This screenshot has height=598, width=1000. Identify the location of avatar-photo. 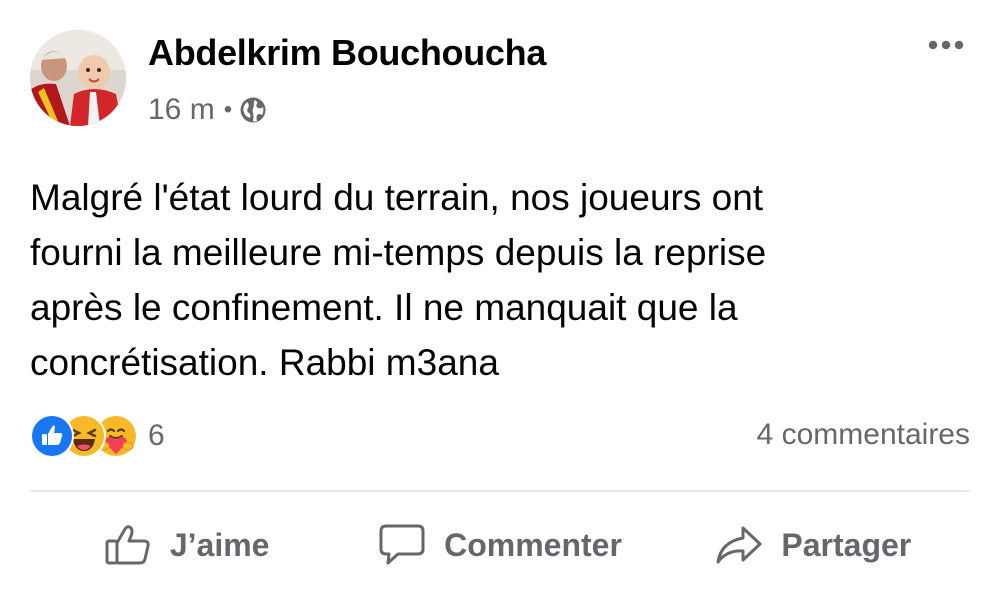
(78, 78).